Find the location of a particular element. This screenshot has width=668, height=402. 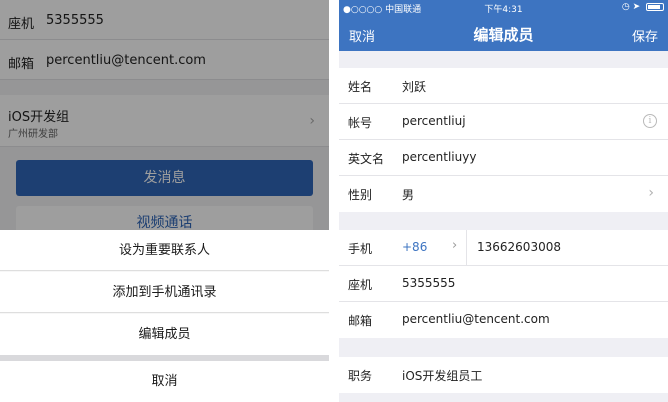

field-label: 邮箱 is located at coordinates (360, 321).